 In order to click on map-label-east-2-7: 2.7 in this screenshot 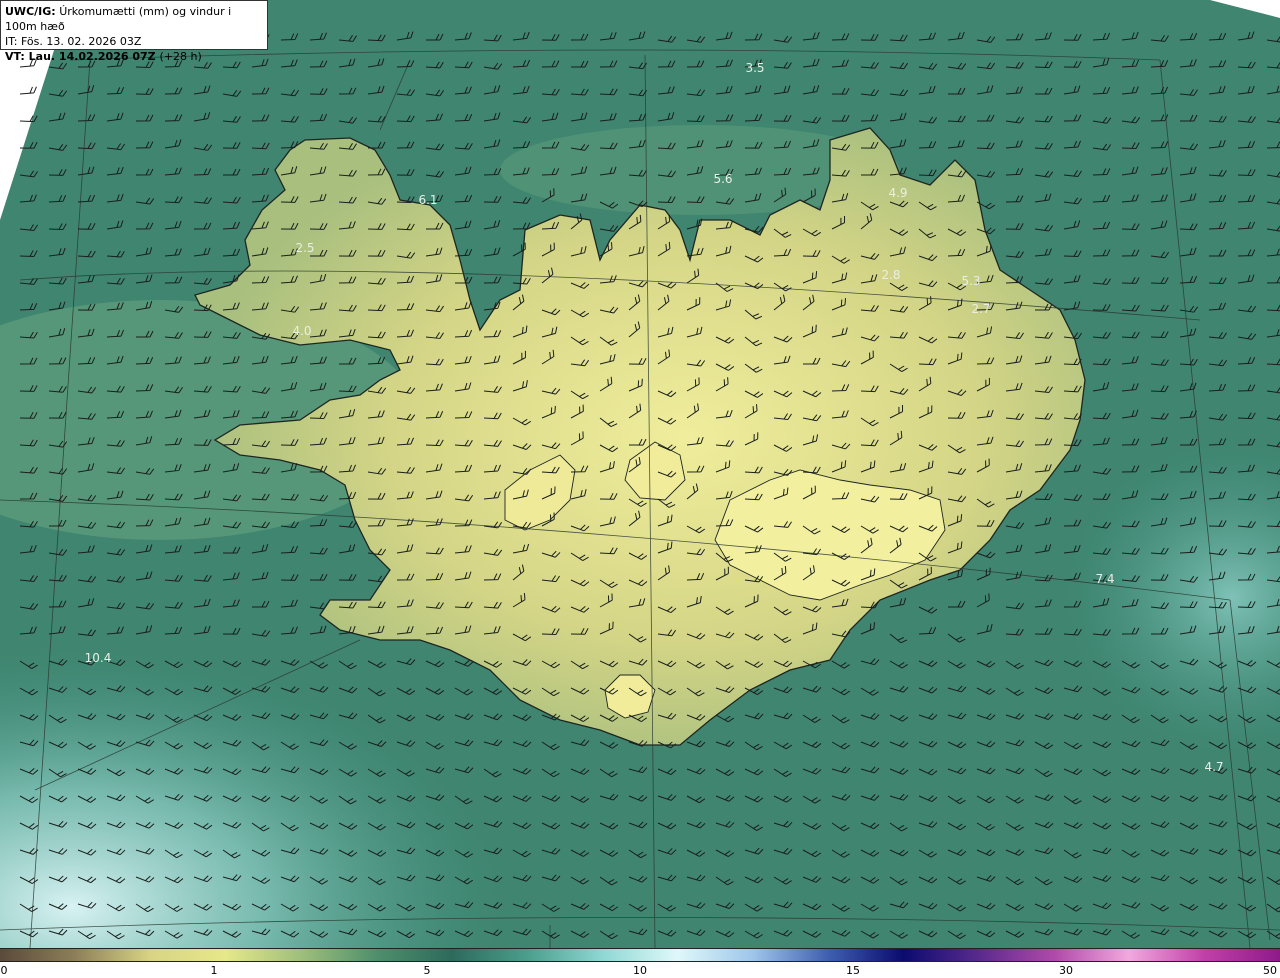, I will do `click(981, 309)`.